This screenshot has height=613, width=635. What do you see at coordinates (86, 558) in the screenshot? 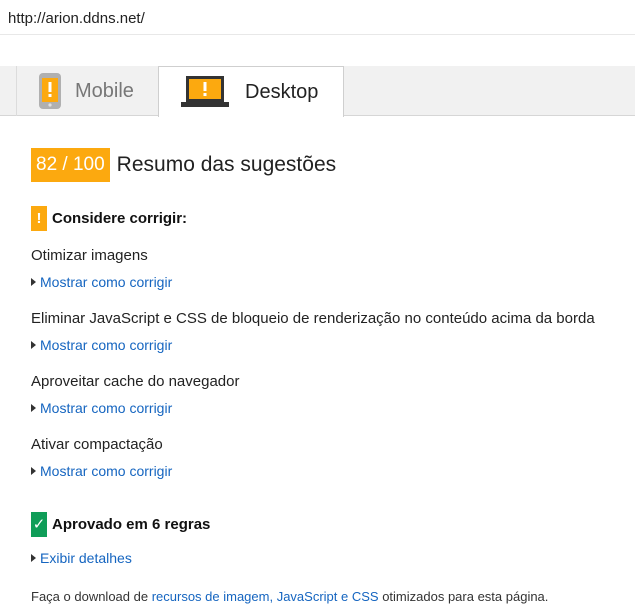
I see `show-details-label: Exibir detalhes` at bounding box center [86, 558].